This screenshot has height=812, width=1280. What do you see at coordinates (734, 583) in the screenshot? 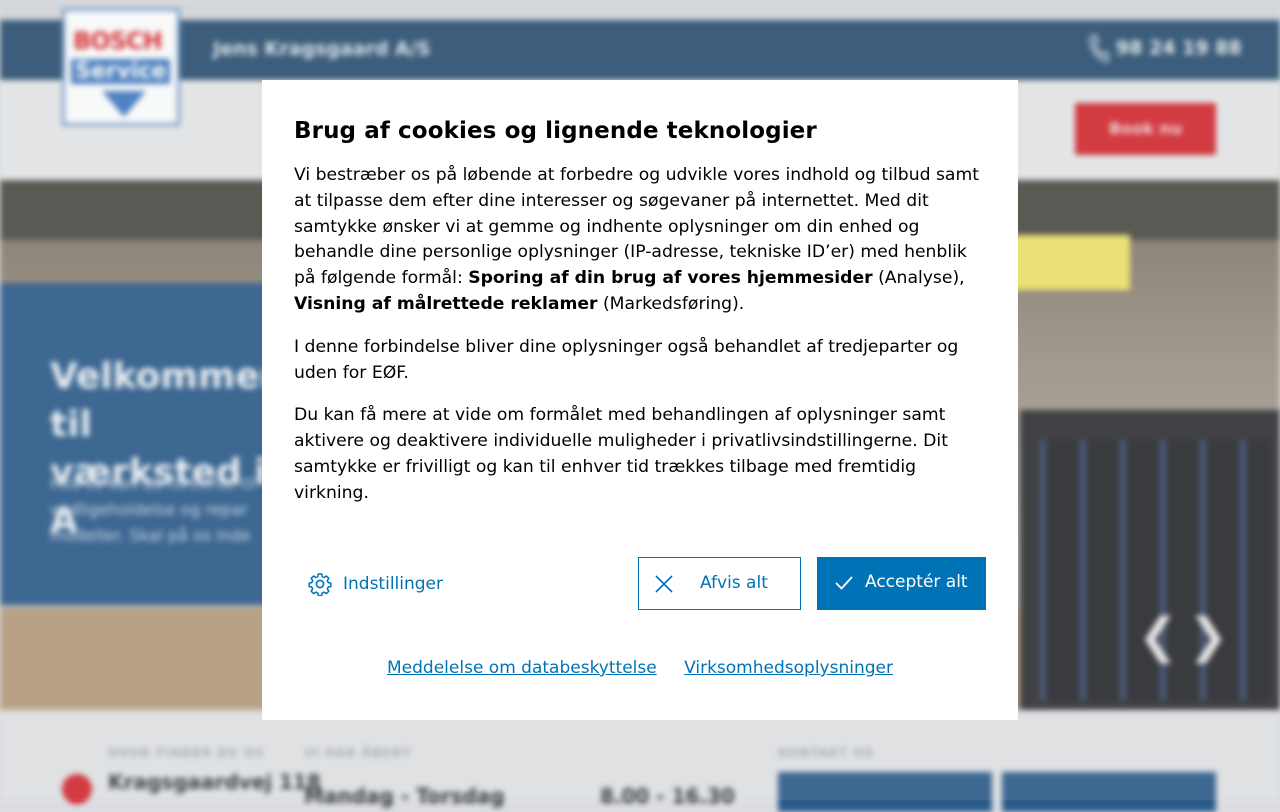
I see `reject-all-label: Afvis alt` at bounding box center [734, 583].